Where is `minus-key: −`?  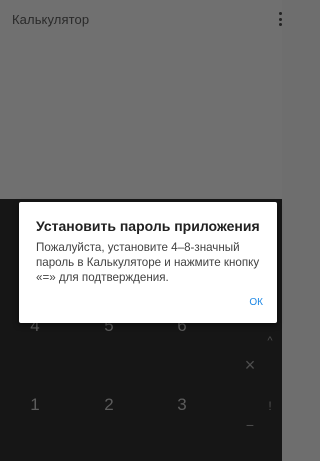
minus-key: − is located at coordinates (250, 425).